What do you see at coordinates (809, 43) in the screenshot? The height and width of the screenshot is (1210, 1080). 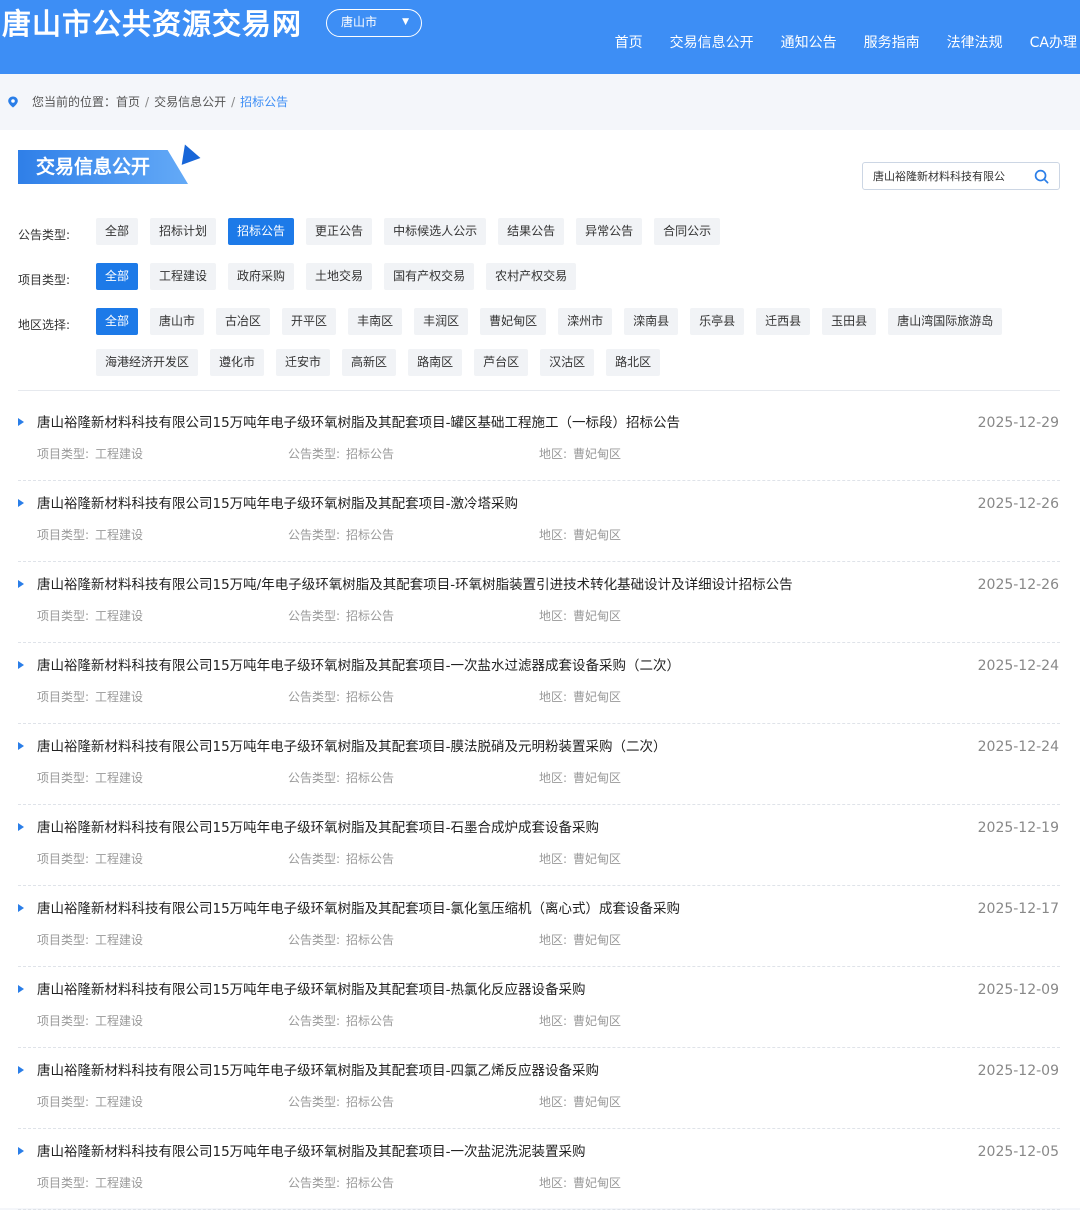 I see `nav-notices: 通知公告` at bounding box center [809, 43].